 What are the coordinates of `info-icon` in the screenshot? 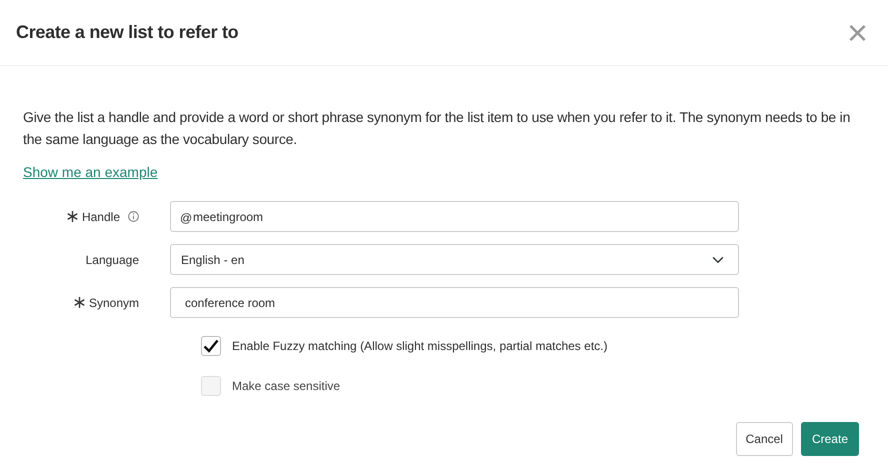 It's located at (133, 216).